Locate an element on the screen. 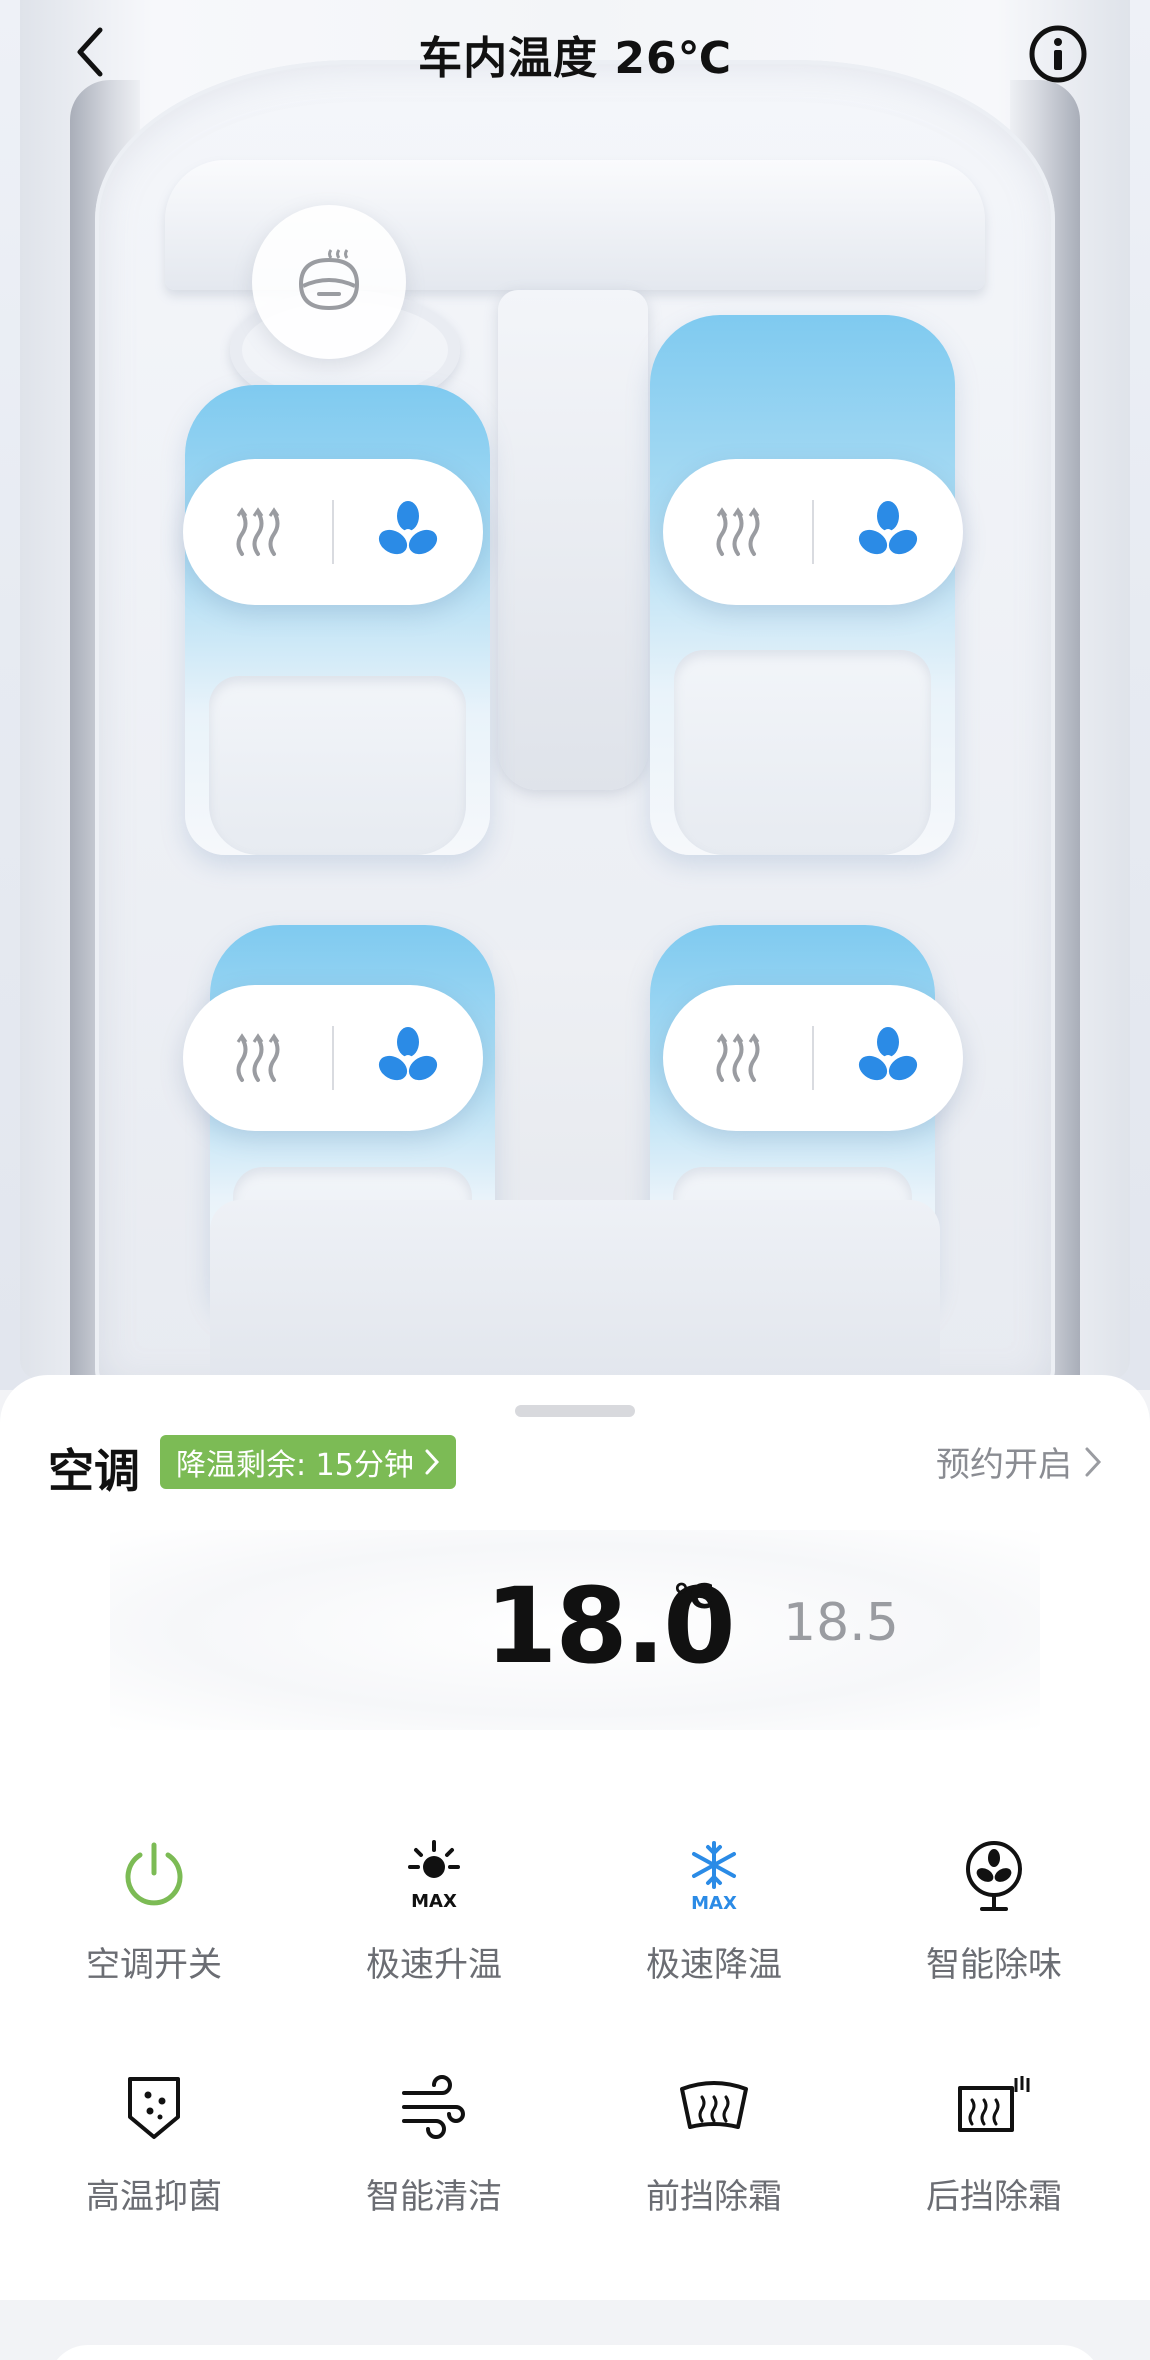  seat-control-rear-left is located at coordinates (333, 1058).